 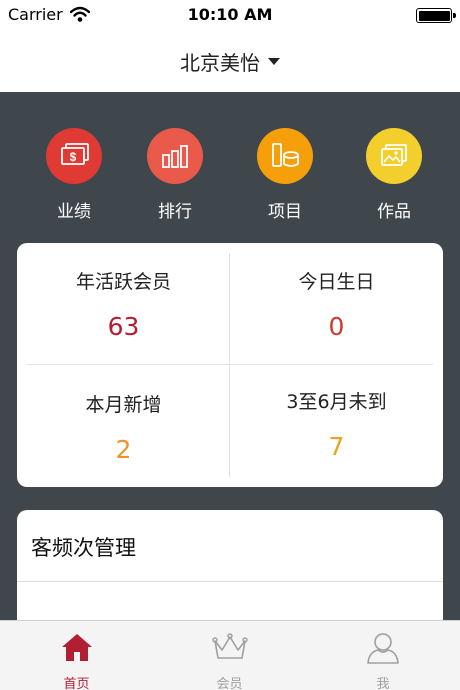 What do you see at coordinates (336, 282) in the screenshot?
I see `stat-label: 今日生日` at bounding box center [336, 282].